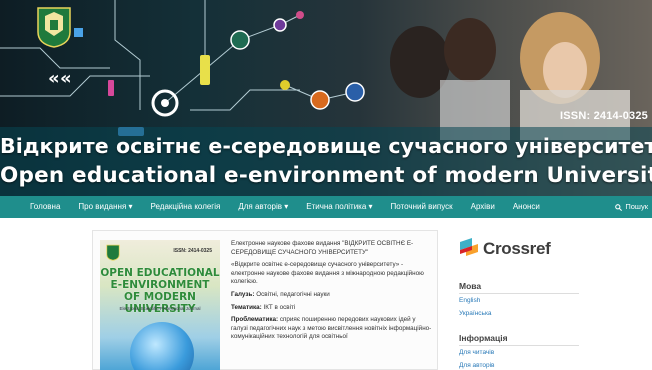 The height and width of the screenshot is (370, 652). Describe the element at coordinates (332, 295) in the screenshot. I see `journal-branches: Галузь: Освітні, педагогічні науки` at that location.